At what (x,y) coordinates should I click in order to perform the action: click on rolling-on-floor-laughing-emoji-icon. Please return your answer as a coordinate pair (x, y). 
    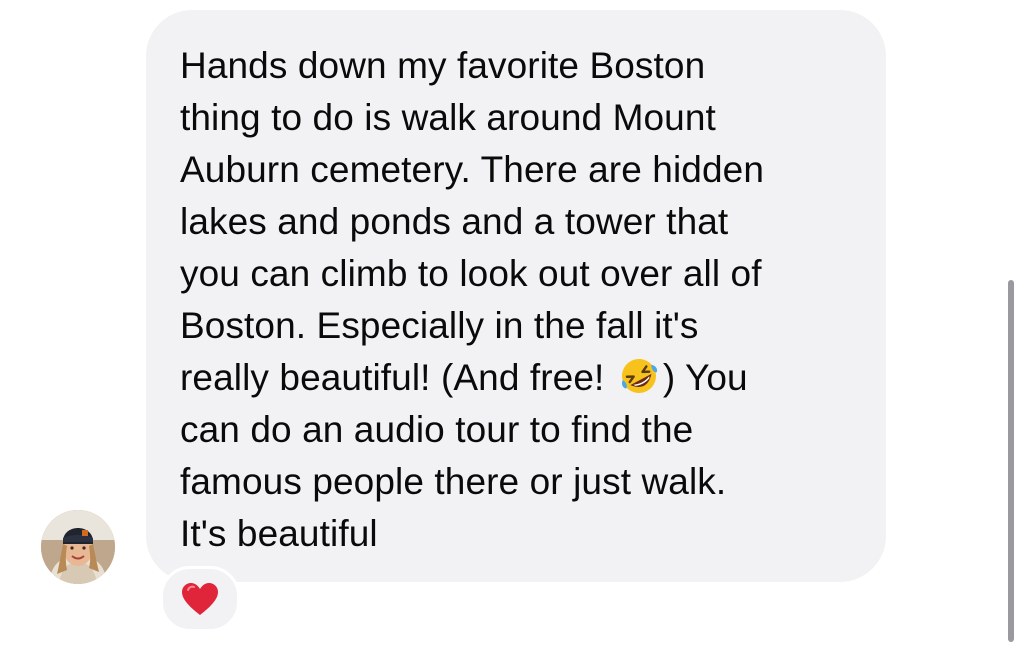
    Looking at the image, I should click on (639, 376).